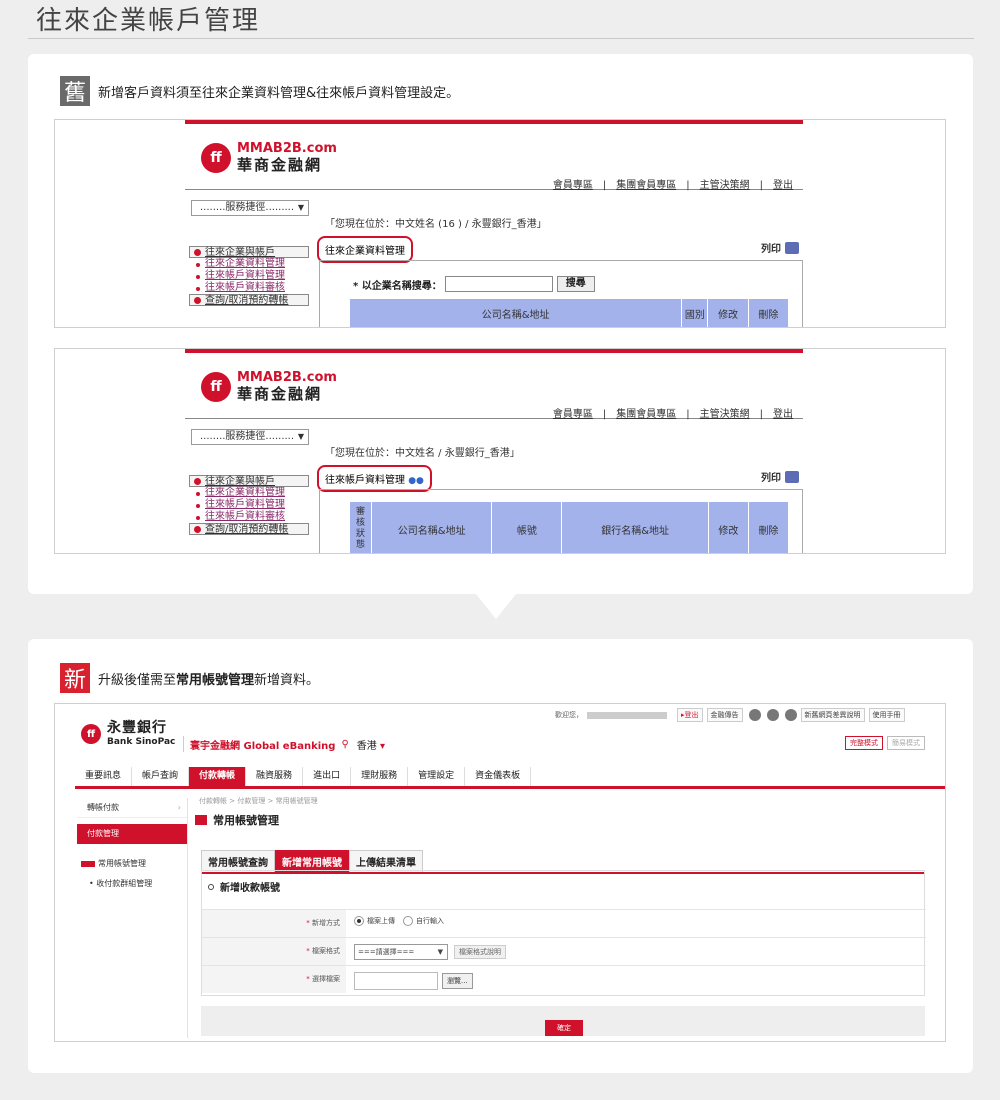  Describe the element at coordinates (501, 38) in the screenshot. I see `title-divider` at that location.